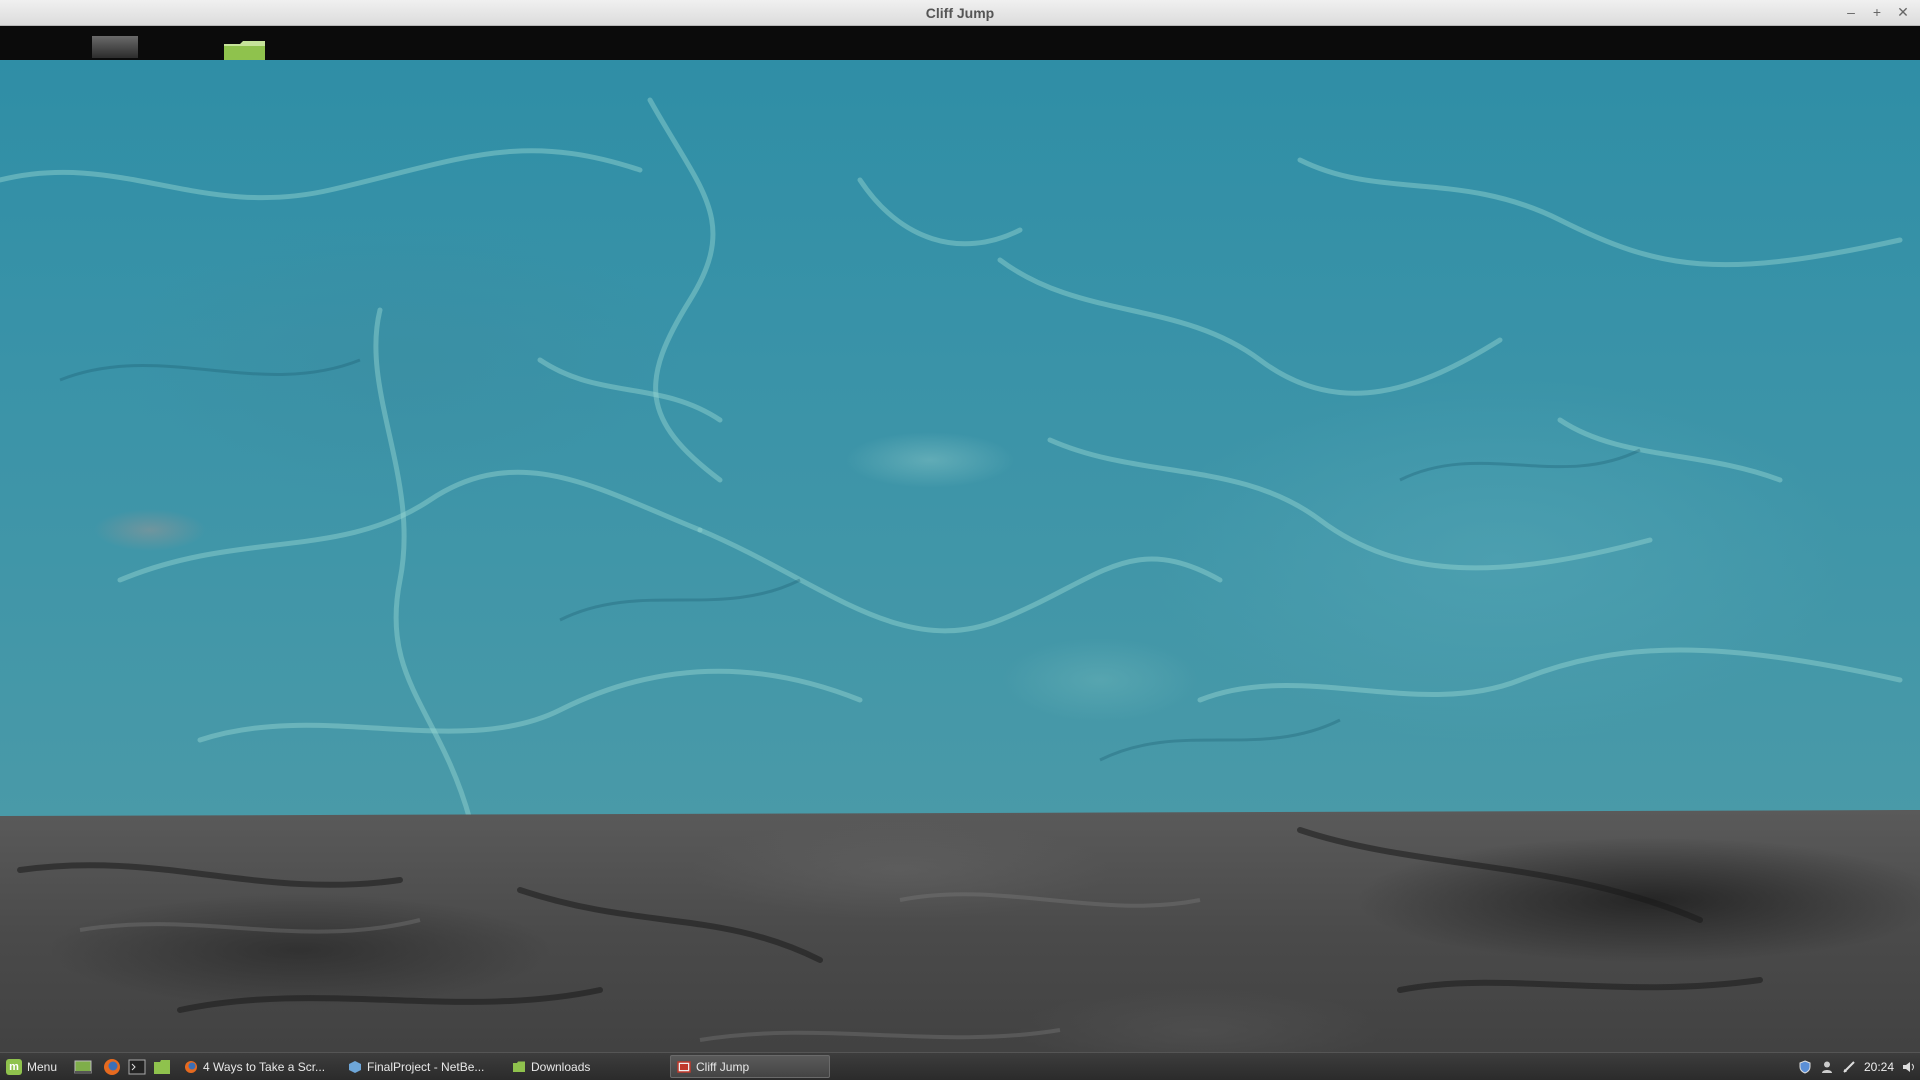 This screenshot has width=1920, height=1080. I want to click on close-button: ✕, so click(1903, 12).